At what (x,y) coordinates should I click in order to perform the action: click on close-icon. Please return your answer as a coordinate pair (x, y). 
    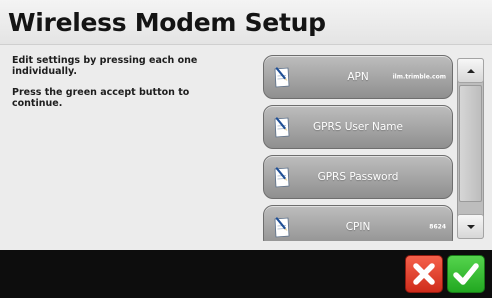
    Looking at the image, I should click on (424, 274).